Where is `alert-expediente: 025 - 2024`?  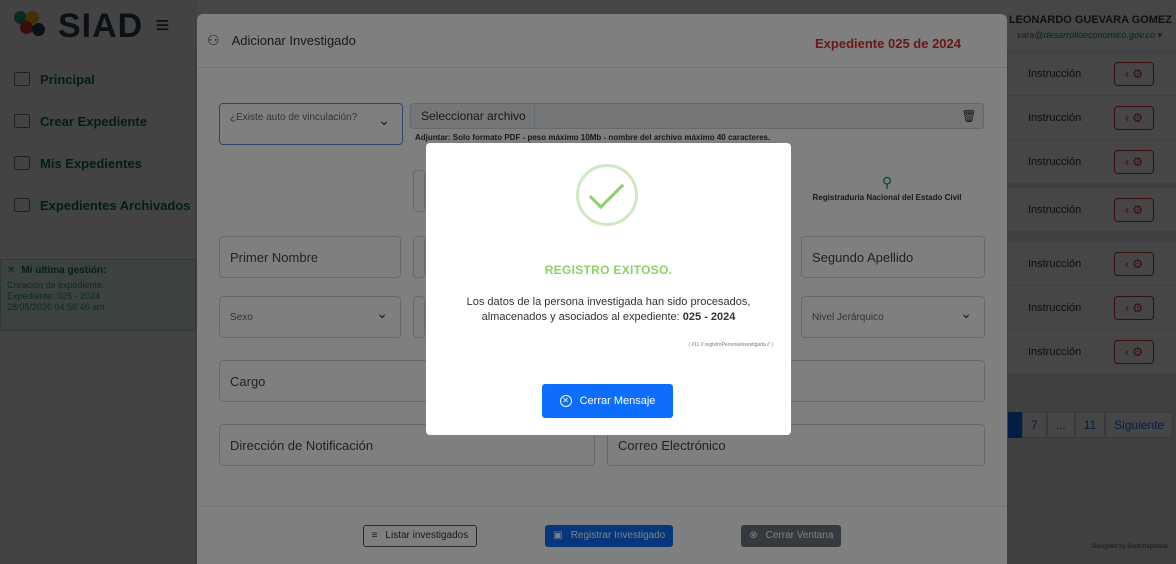 alert-expediente: 025 - 2024 is located at coordinates (709, 317).